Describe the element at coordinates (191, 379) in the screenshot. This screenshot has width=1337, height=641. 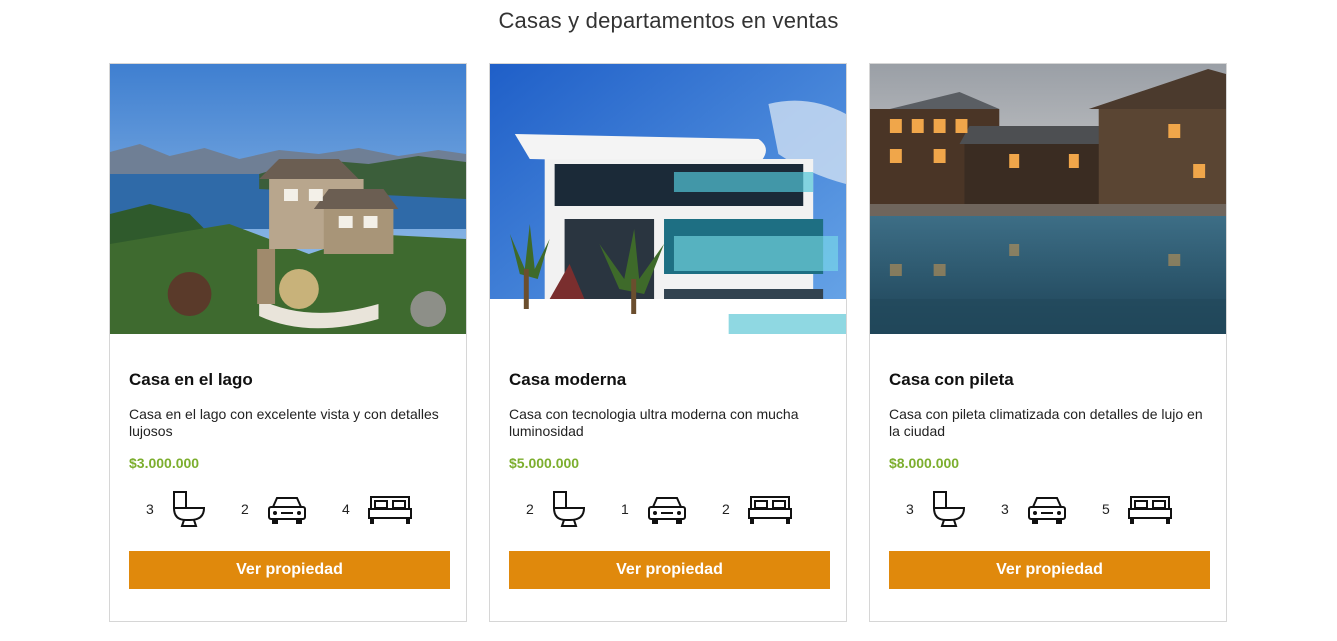
I see `property-title: Casa en el lago` at that location.